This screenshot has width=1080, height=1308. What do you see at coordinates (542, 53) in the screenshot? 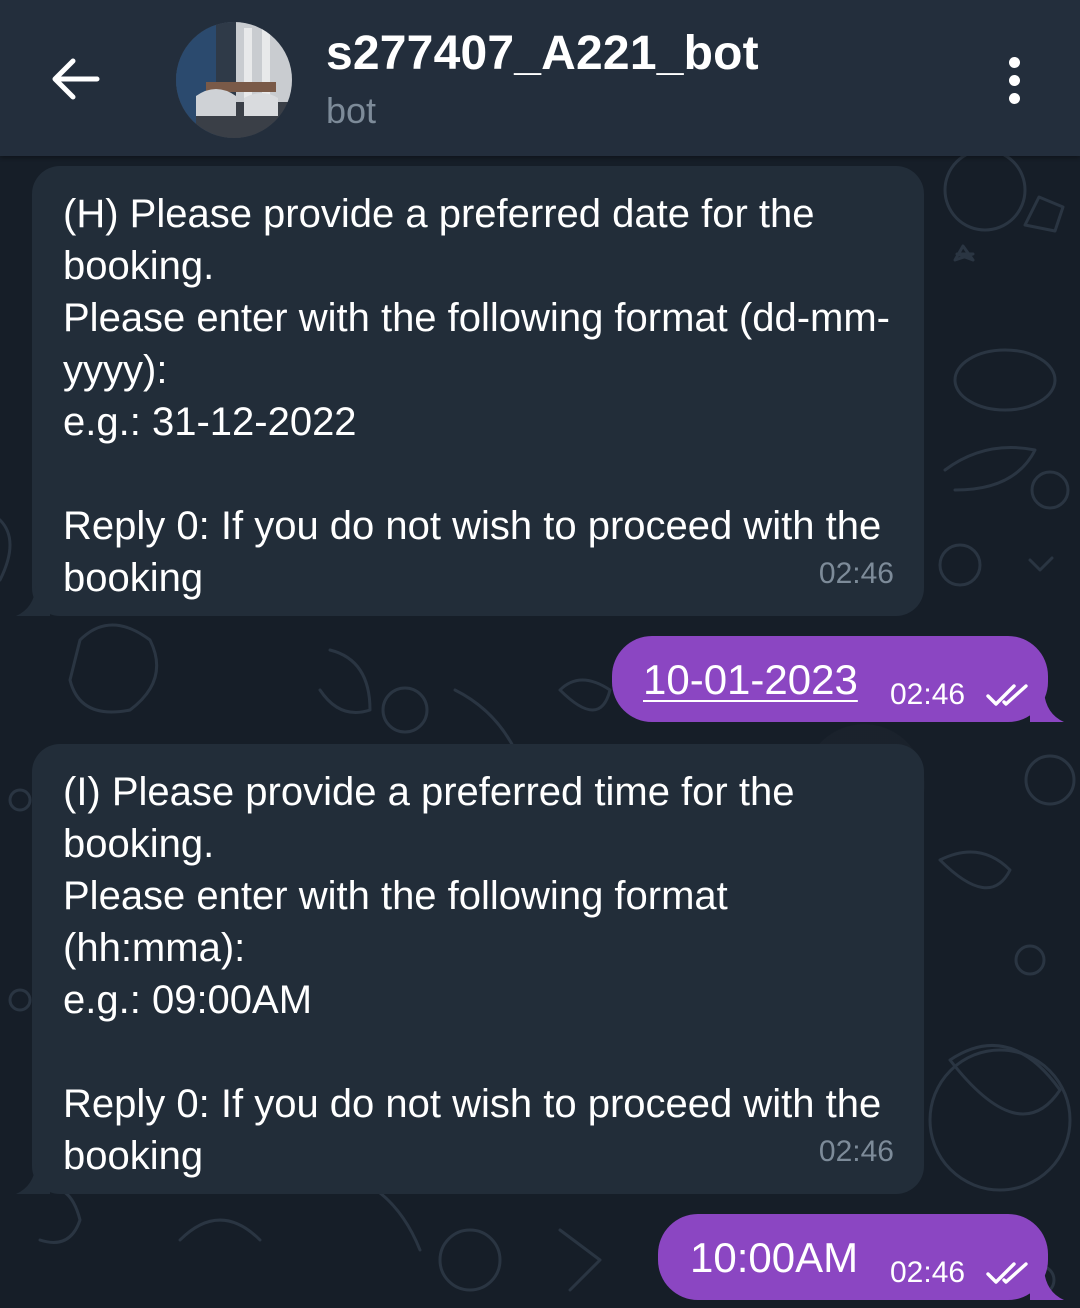
I see `chat-title: s277407_A221_bot` at bounding box center [542, 53].